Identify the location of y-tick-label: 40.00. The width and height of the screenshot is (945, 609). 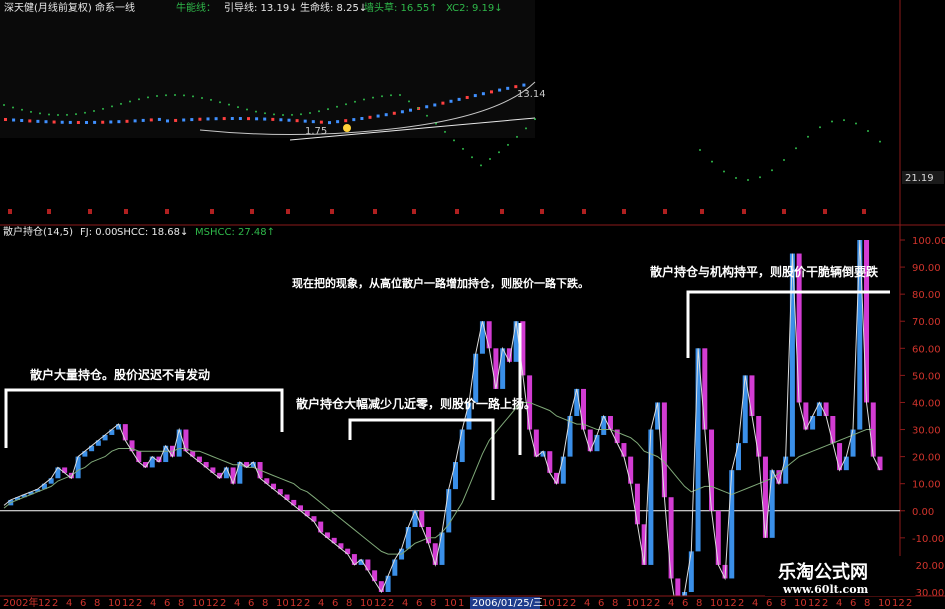
(926, 403).